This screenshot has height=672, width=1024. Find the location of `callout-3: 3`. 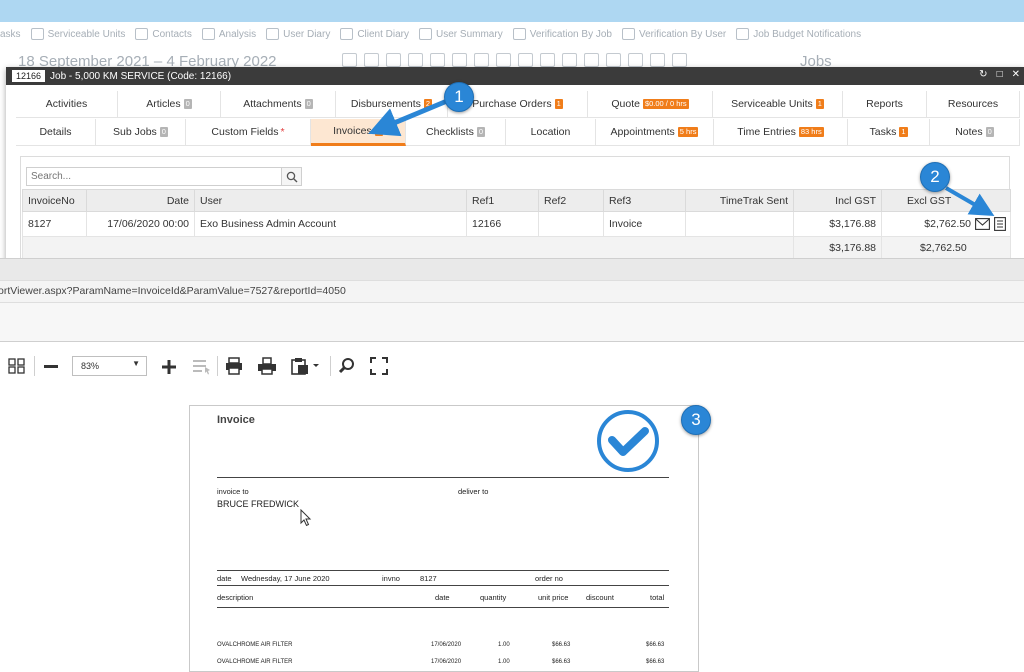

callout-3: 3 is located at coordinates (696, 420).